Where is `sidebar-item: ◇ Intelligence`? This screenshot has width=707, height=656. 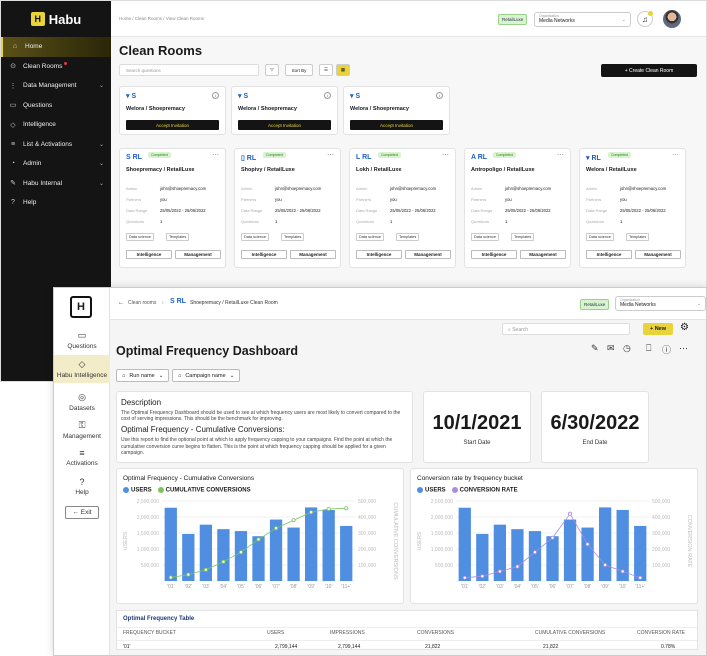
sidebar-item: ◇ Intelligence is located at coordinates (56, 125).